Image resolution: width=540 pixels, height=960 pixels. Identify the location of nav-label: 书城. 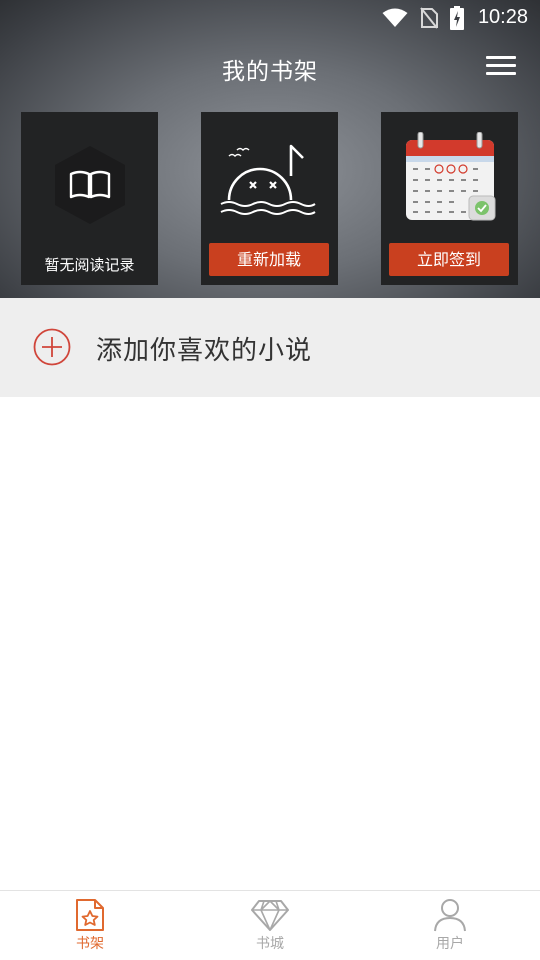
(270, 944).